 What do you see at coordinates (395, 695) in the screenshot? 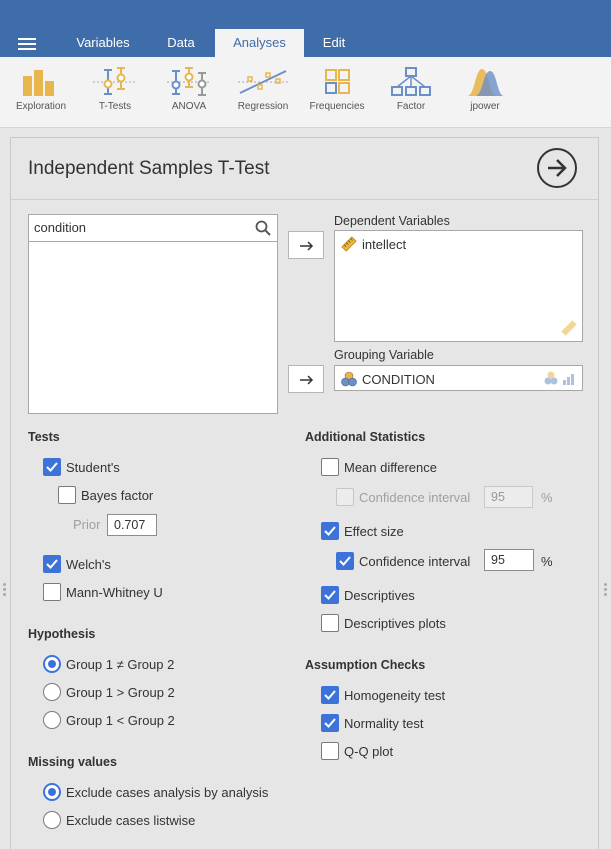
I see `homogeneity-test-label: Homogeneity test` at bounding box center [395, 695].